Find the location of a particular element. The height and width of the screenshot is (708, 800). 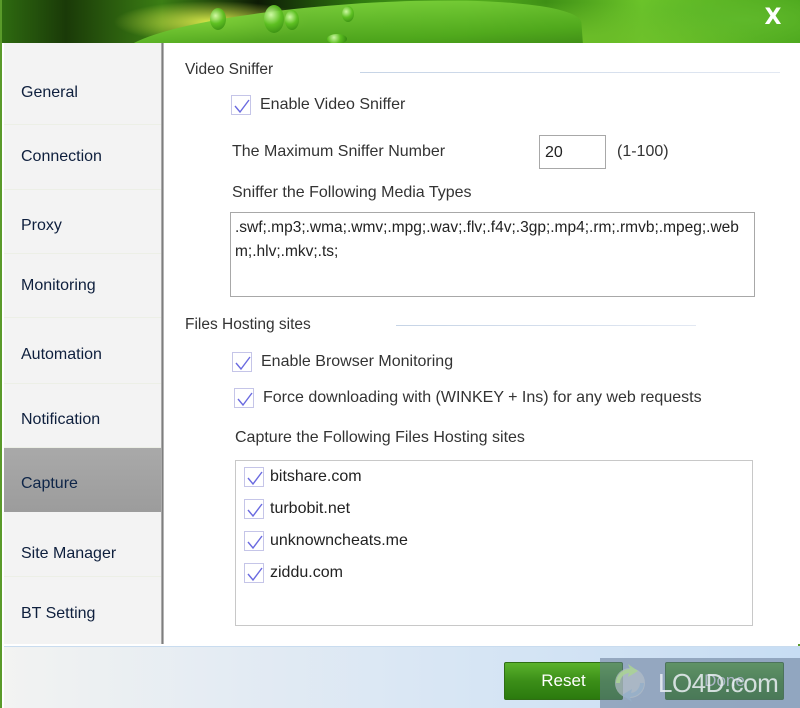

checkbox-label: Enable Browser Monitoring is located at coordinates (357, 361).